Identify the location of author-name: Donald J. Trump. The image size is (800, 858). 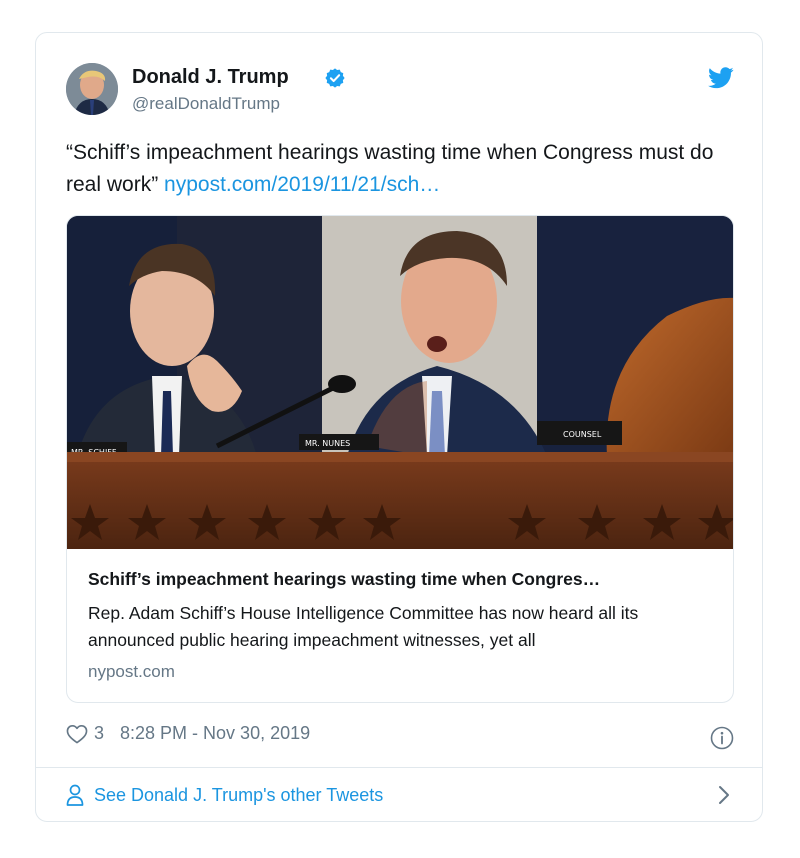
(210, 77).